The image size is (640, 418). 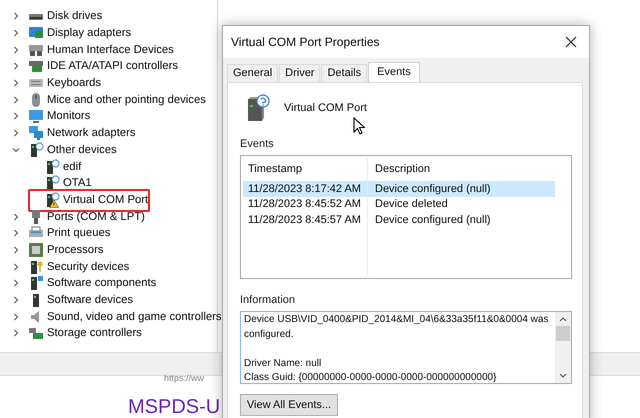 I want to click on tree-item: Display adapters, so click(x=89, y=33).